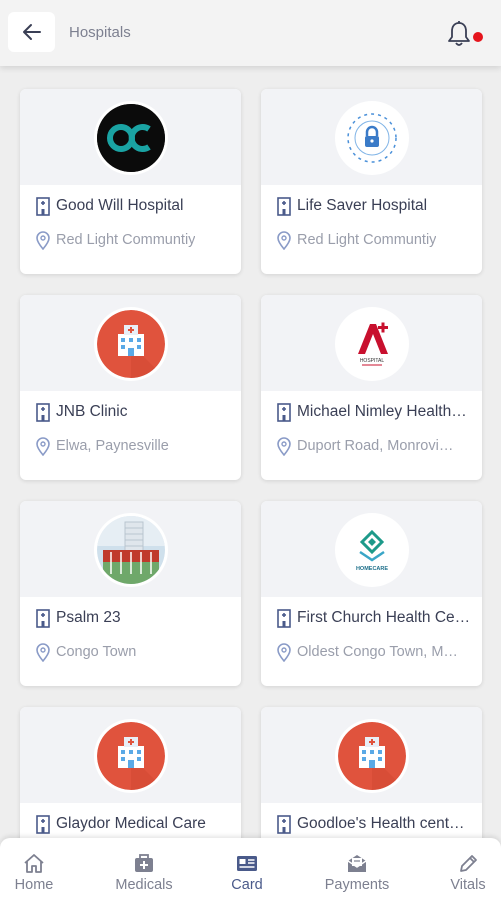 The width and height of the screenshot is (501, 900). What do you see at coordinates (357, 885) in the screenshot?
I see `nav-label: Payments` at bounding box center [357, 885].